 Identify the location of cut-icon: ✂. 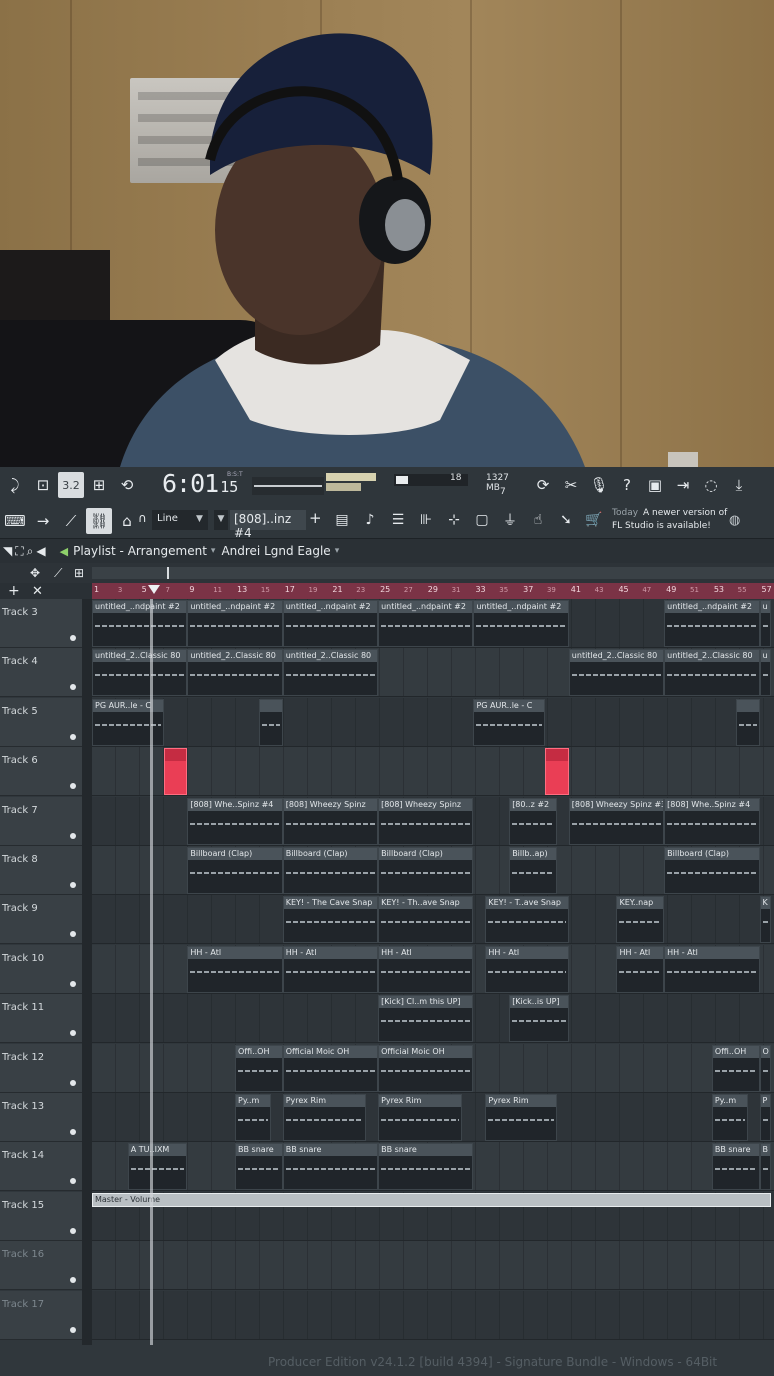
(571, 485).